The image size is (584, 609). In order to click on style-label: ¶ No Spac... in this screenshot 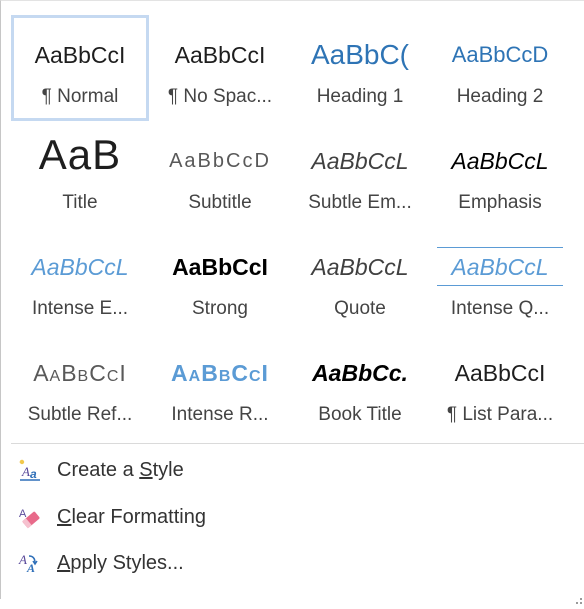, I will do `click(220, 96)`.